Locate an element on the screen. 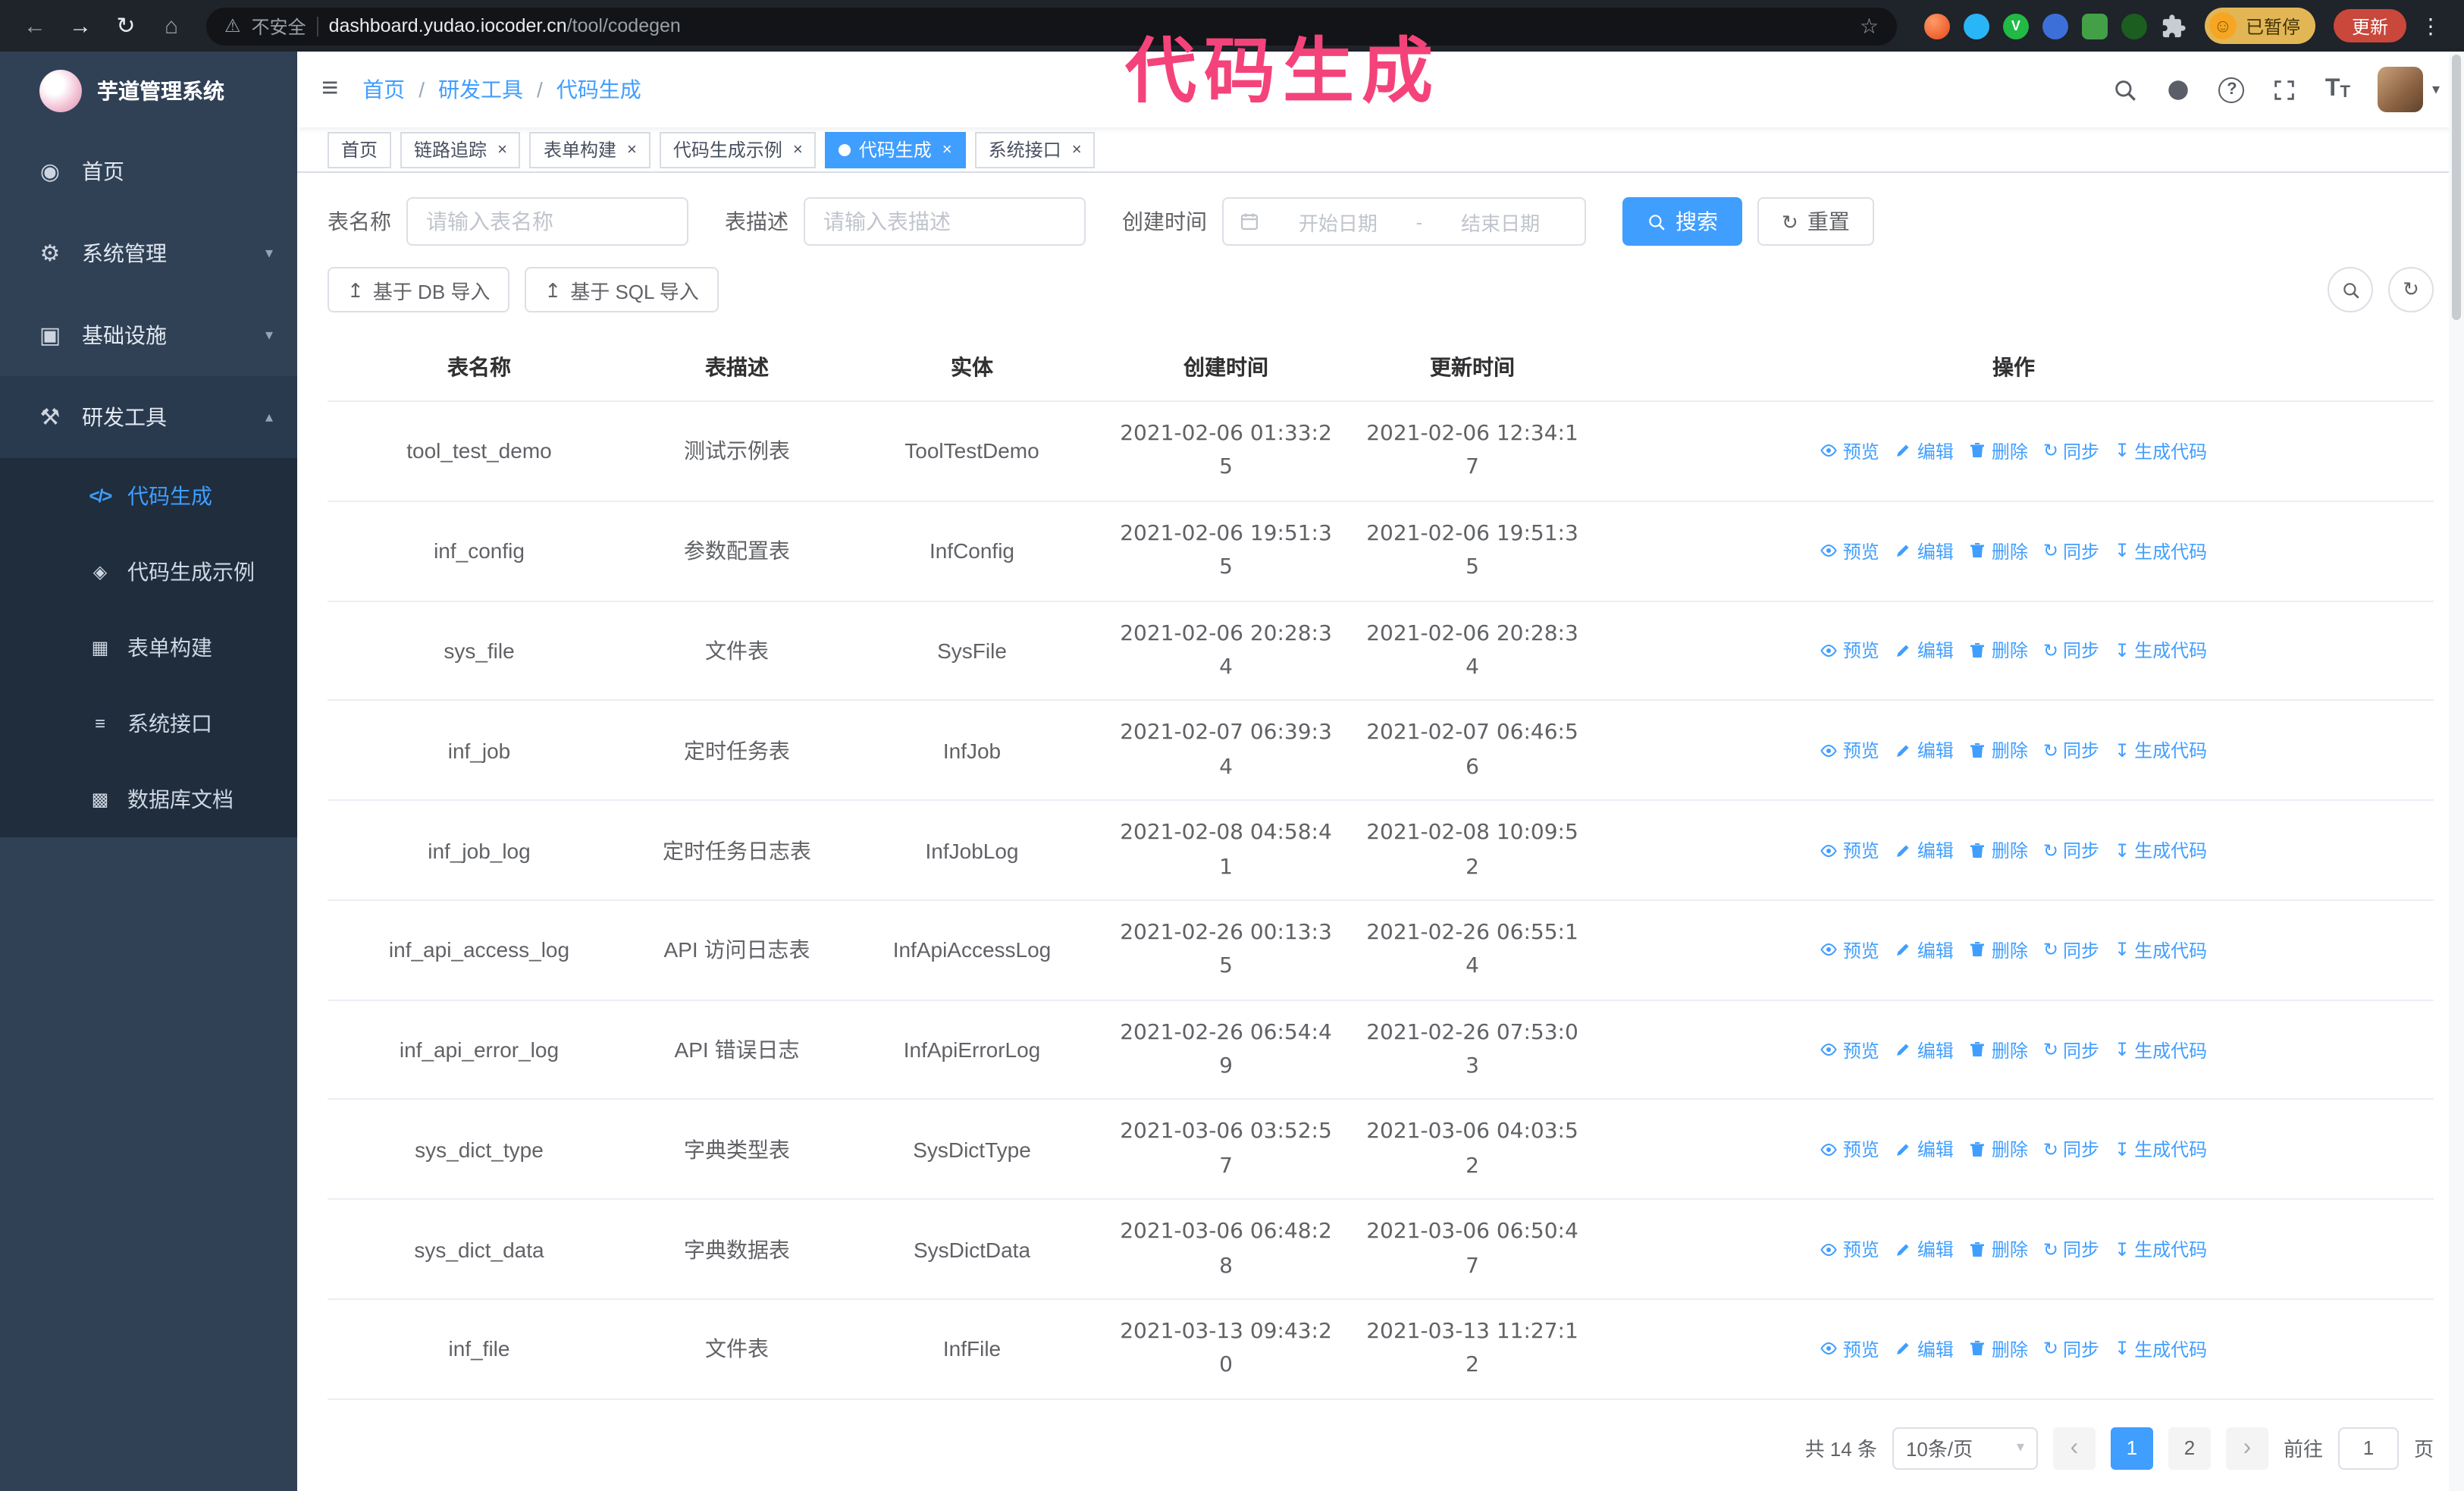 The image size is (2464, 1491). page-size-select: 10条/页 ▾ is located at coordinates (1965, 1448).